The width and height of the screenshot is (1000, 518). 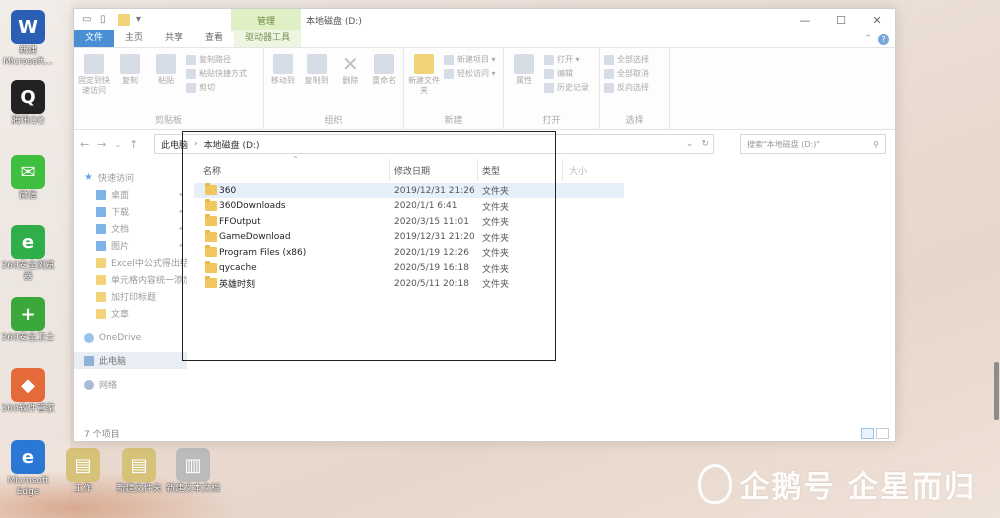 What do you see at coordinates (454, 88) in the screenshot?
I see `ribbon-group-new: 新建文件夹 新建项目 ▾ 轻松访问 ▾ 新建` at bounding box center [454, 88].